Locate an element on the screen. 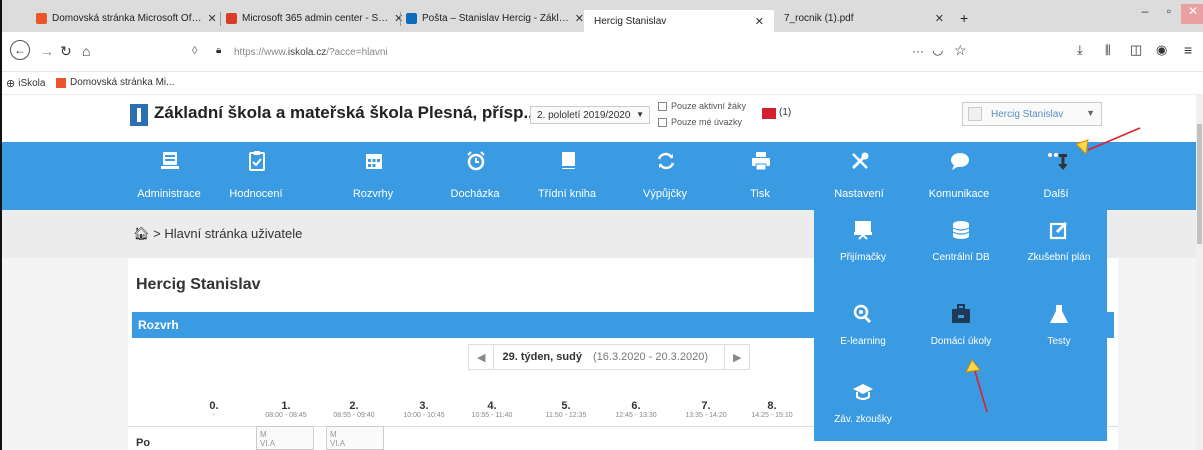 This screenshot has width=1203, height=450. sidebar-icon: ◫ is located at coordinates (1136, 50).